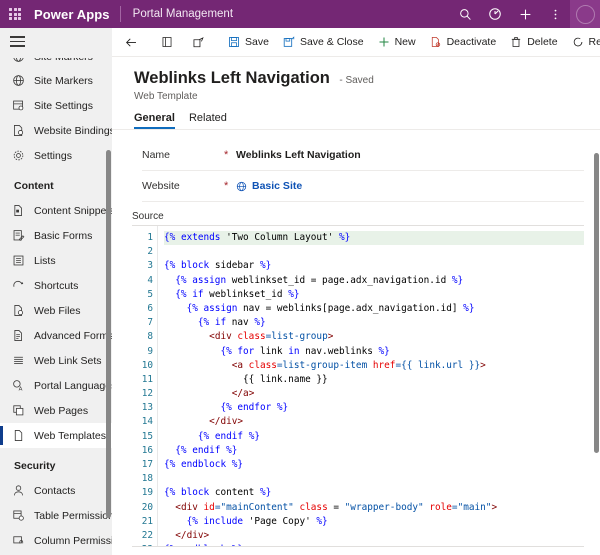  Describe the element at coordinates (18, 515) in the screenshot. I see `table-permission-icon` at that location.